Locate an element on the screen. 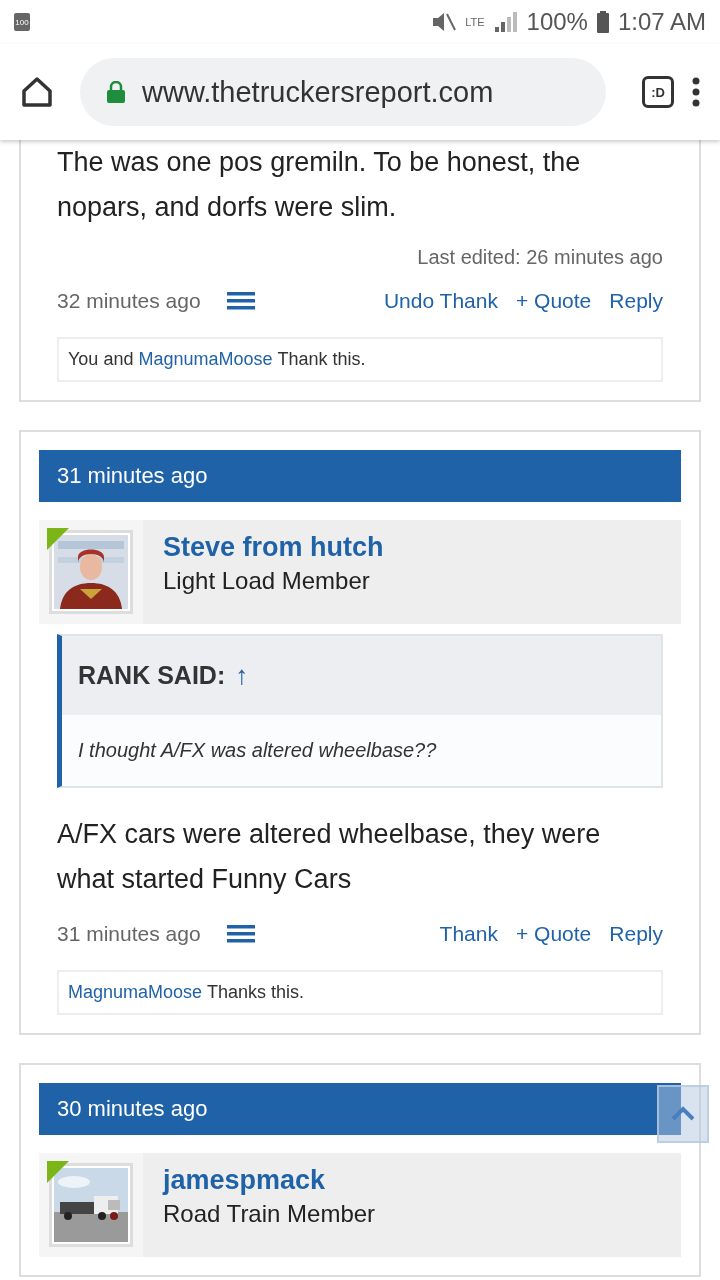 The image size is (720, 1280). lock-icon is located at coordinates (116, 92).